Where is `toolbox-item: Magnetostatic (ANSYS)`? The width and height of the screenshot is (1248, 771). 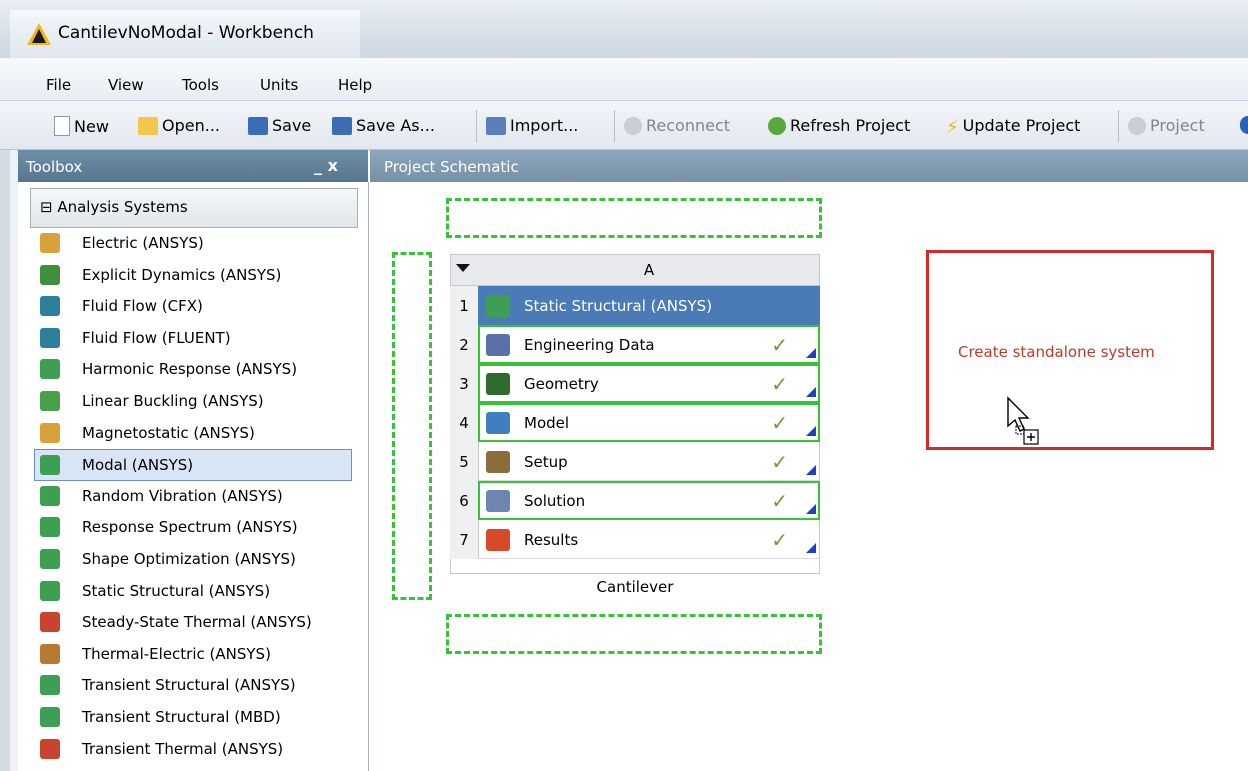 toolbox-item: Magnetostatic (ANSYS) is located at coordinates (198, 433).